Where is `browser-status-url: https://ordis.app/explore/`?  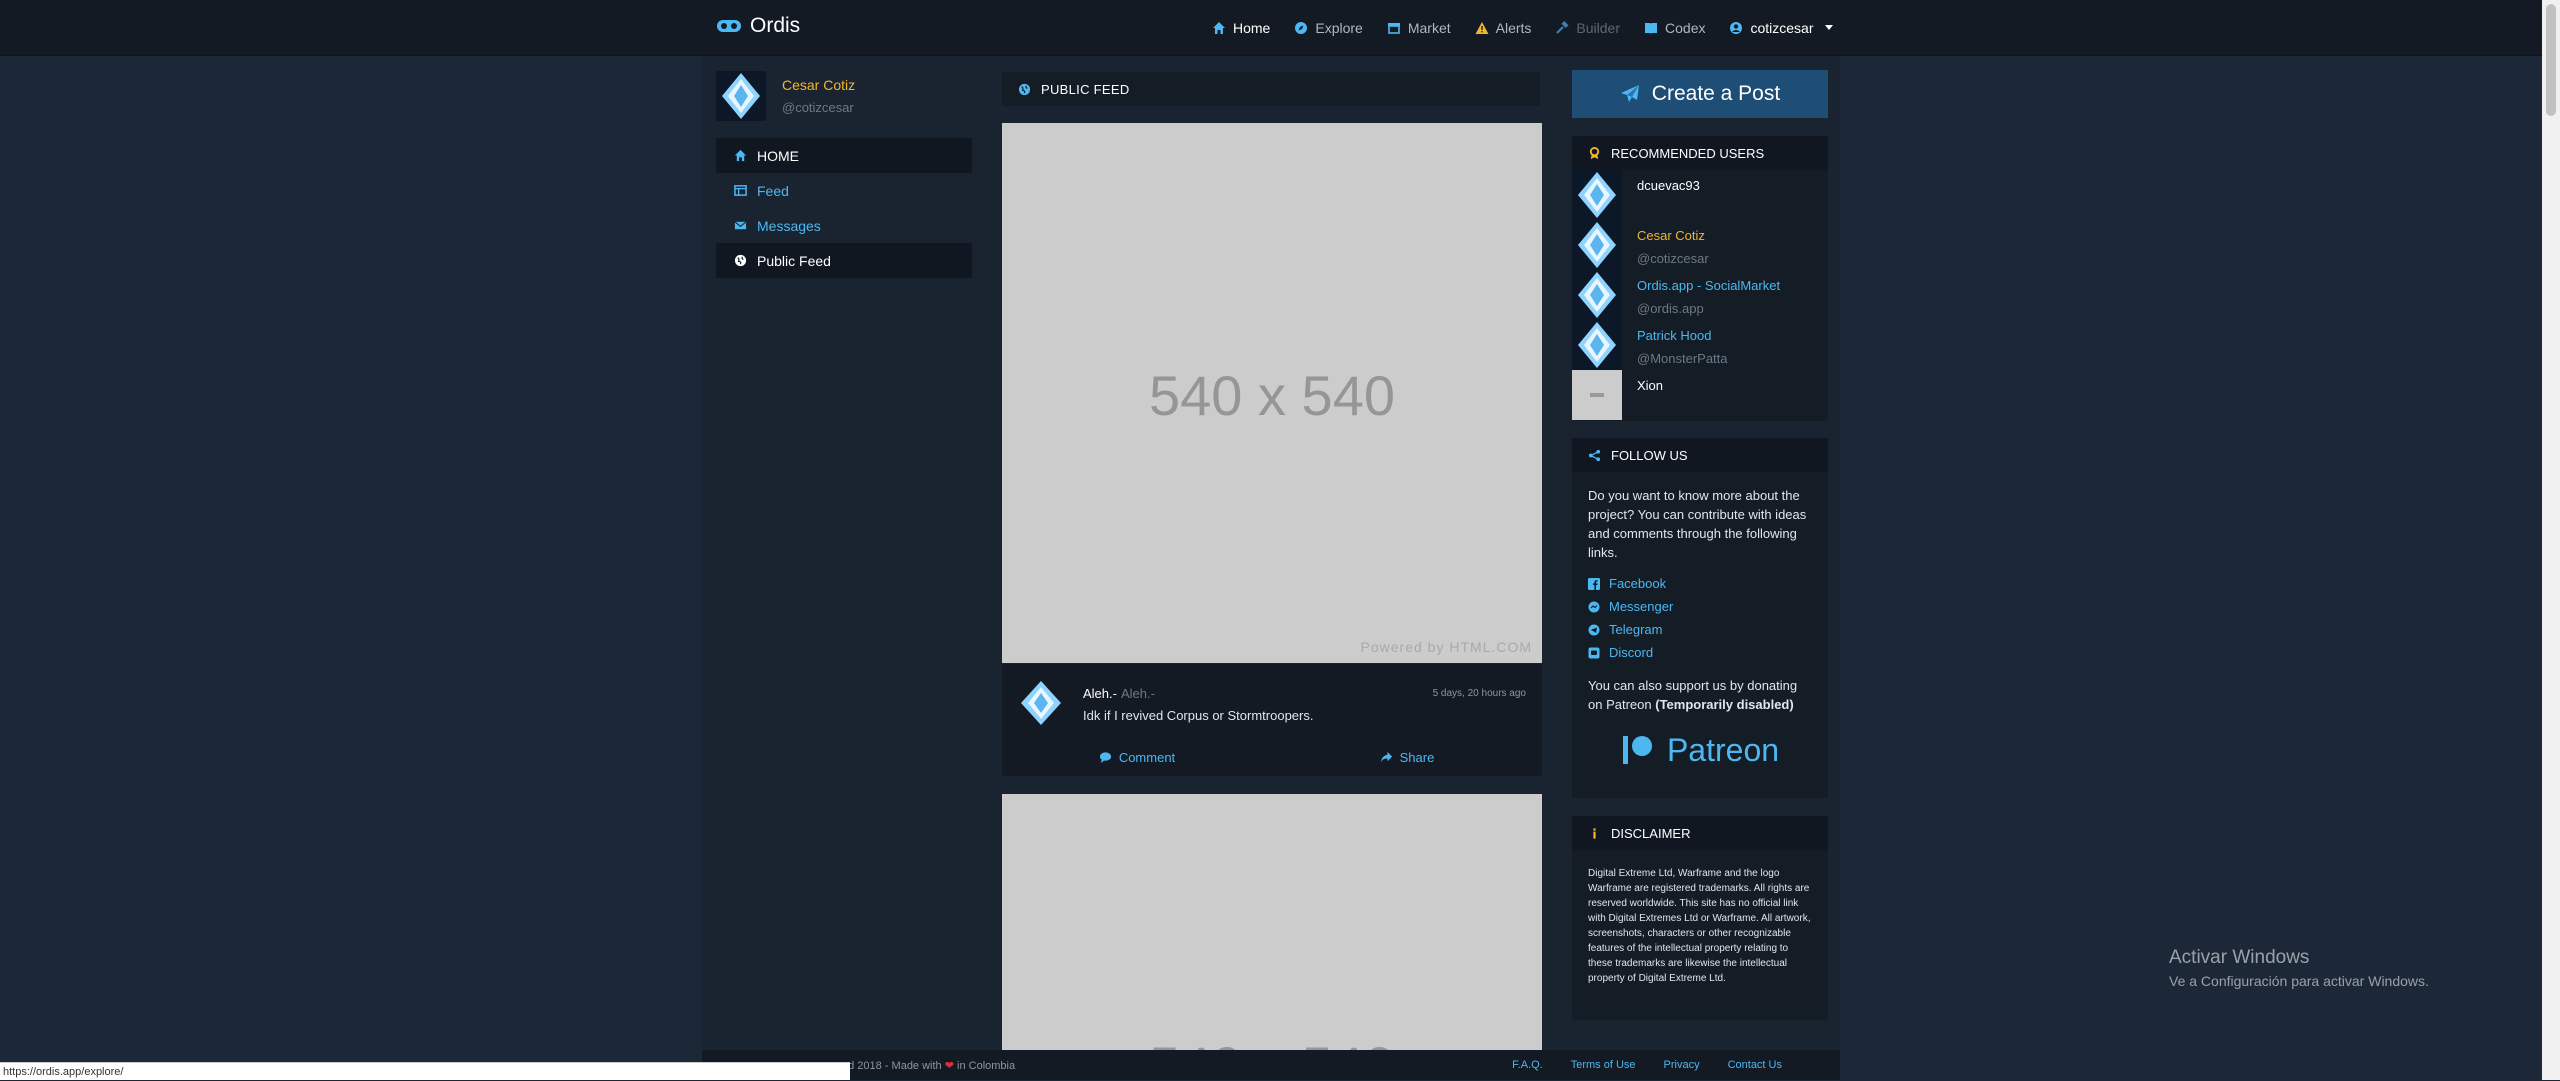 browser-status-url: https://ordis.app/explore/ is located at coordinates (425, 1071).